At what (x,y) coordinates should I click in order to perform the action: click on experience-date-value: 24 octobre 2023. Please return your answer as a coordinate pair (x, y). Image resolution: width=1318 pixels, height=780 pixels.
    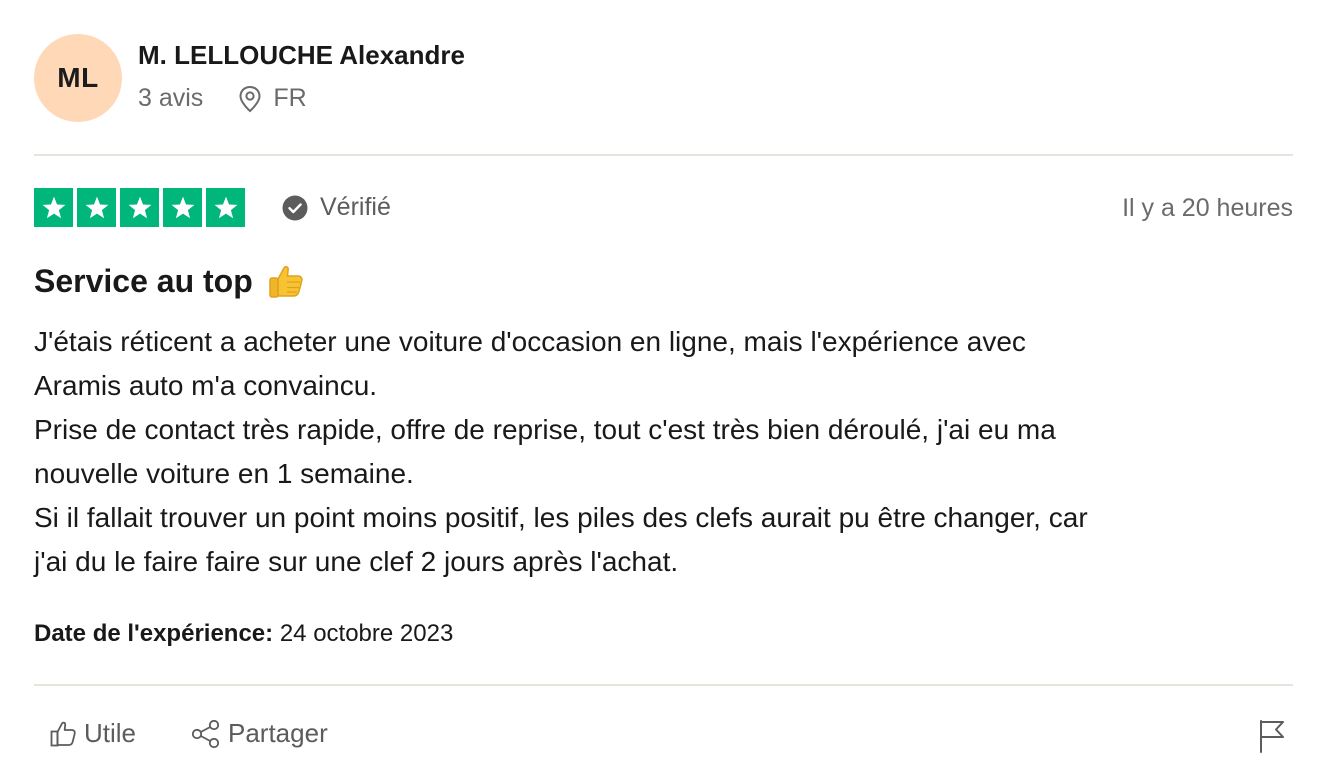
    Looking at the image, I should click on (363, 633).